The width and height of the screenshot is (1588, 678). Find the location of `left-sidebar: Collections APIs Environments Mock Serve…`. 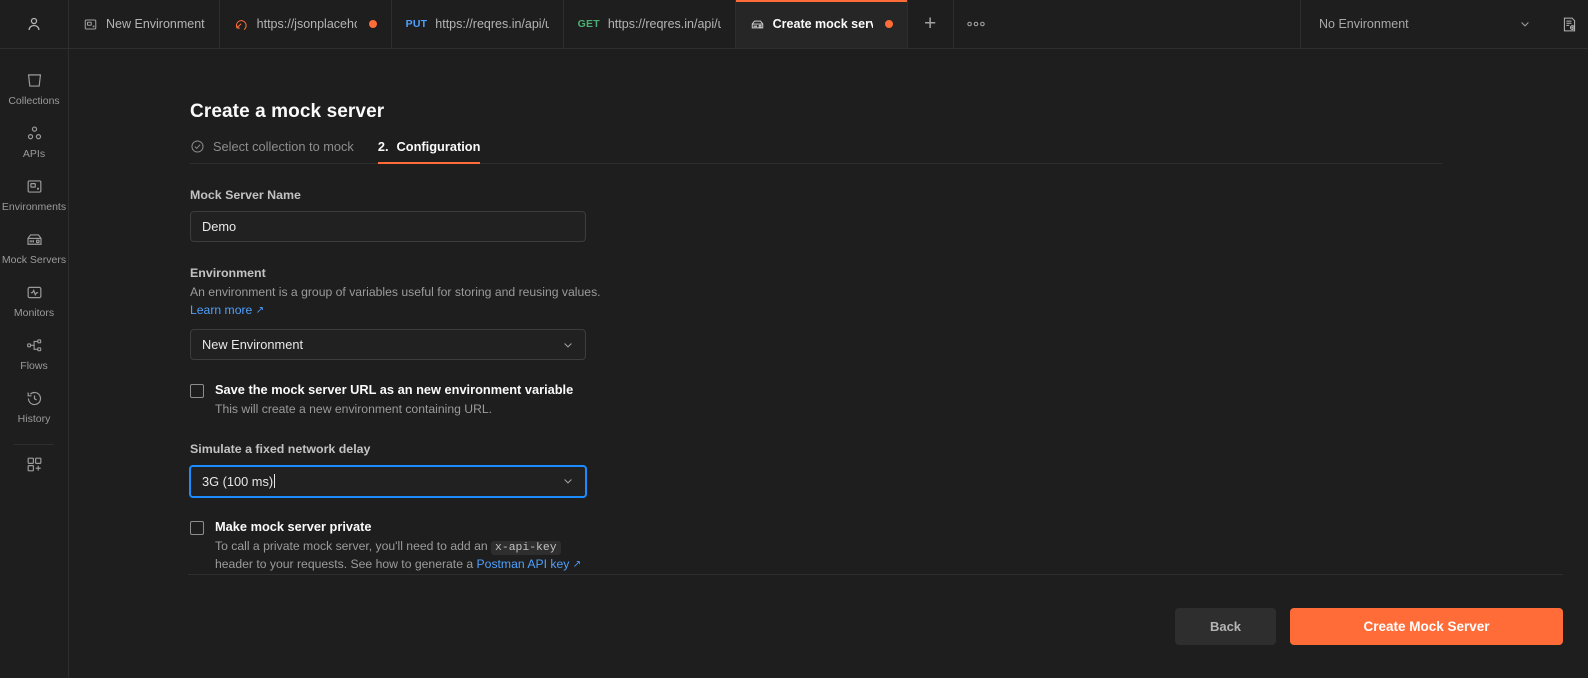

left-sidebar: Collections APIs Environments Mock Serve… is located at coordinates (34, 363).